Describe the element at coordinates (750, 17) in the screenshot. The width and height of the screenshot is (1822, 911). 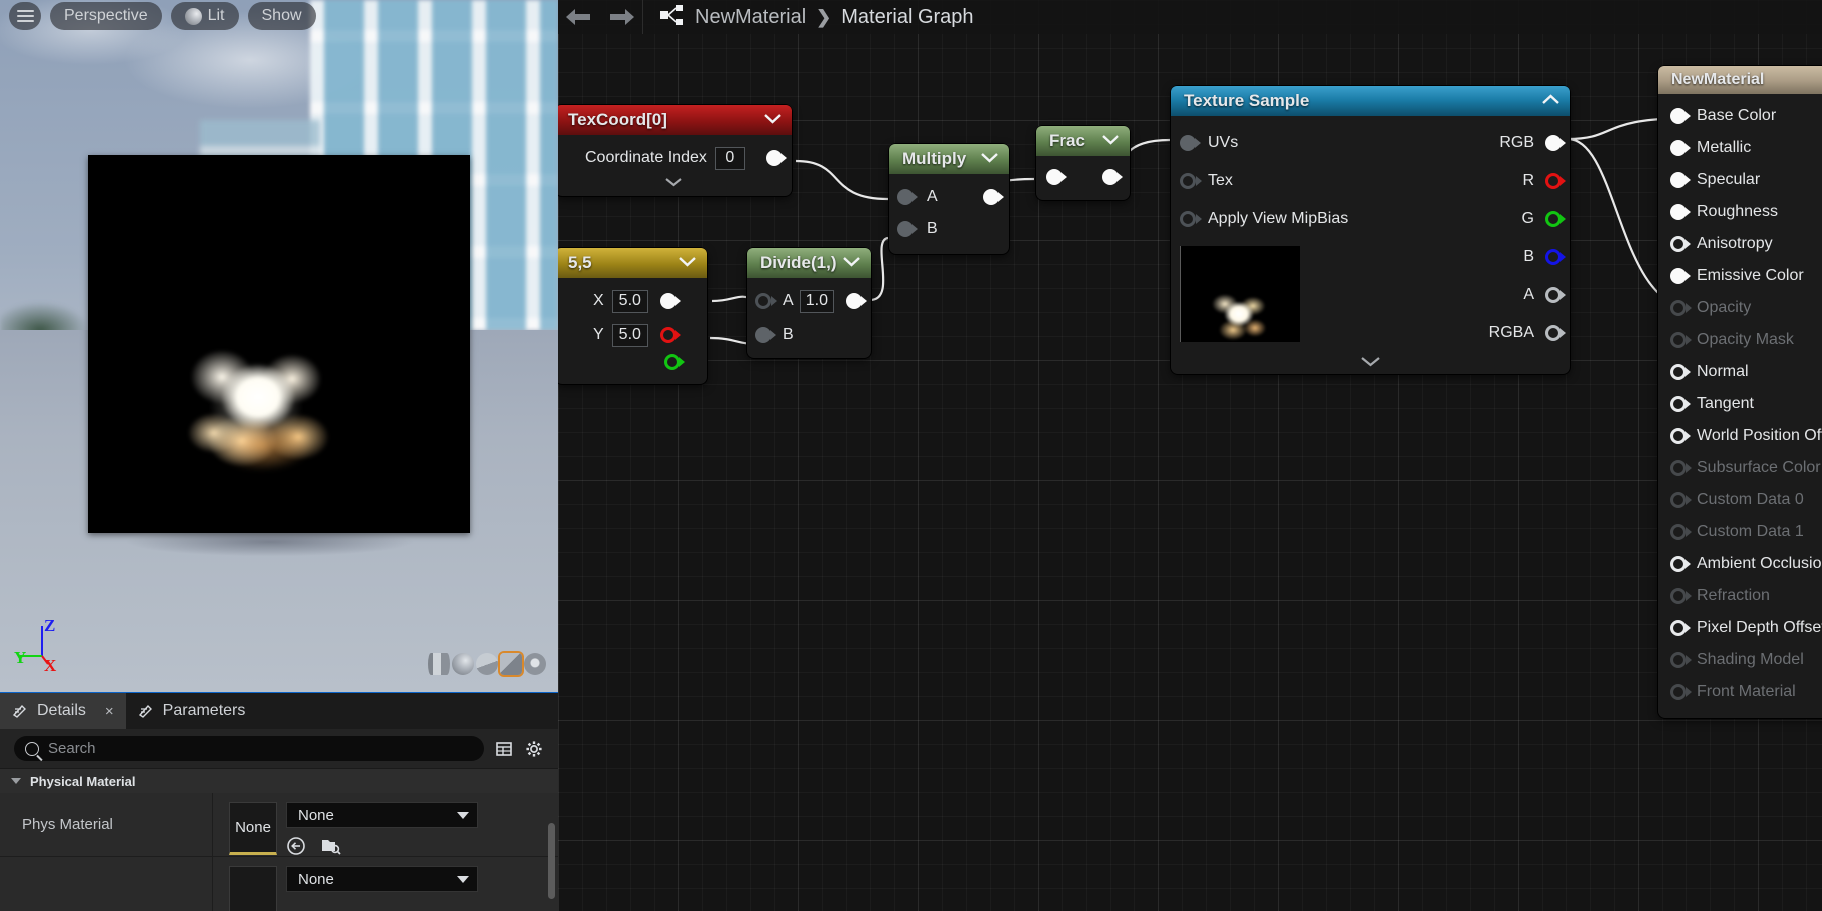
I see `breadcrumb-item-newmaterial: NewMaterial` at that location.